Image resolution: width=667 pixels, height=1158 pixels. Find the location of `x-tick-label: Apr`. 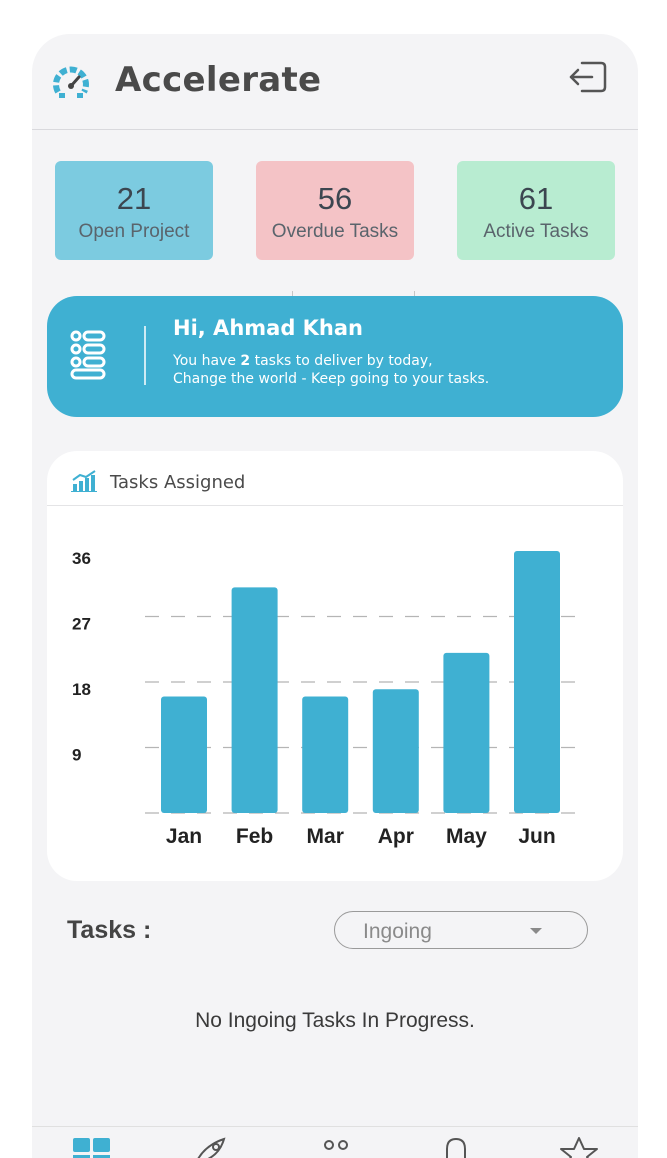

x-tick-label: Apr is located at coordinates (396, 836).